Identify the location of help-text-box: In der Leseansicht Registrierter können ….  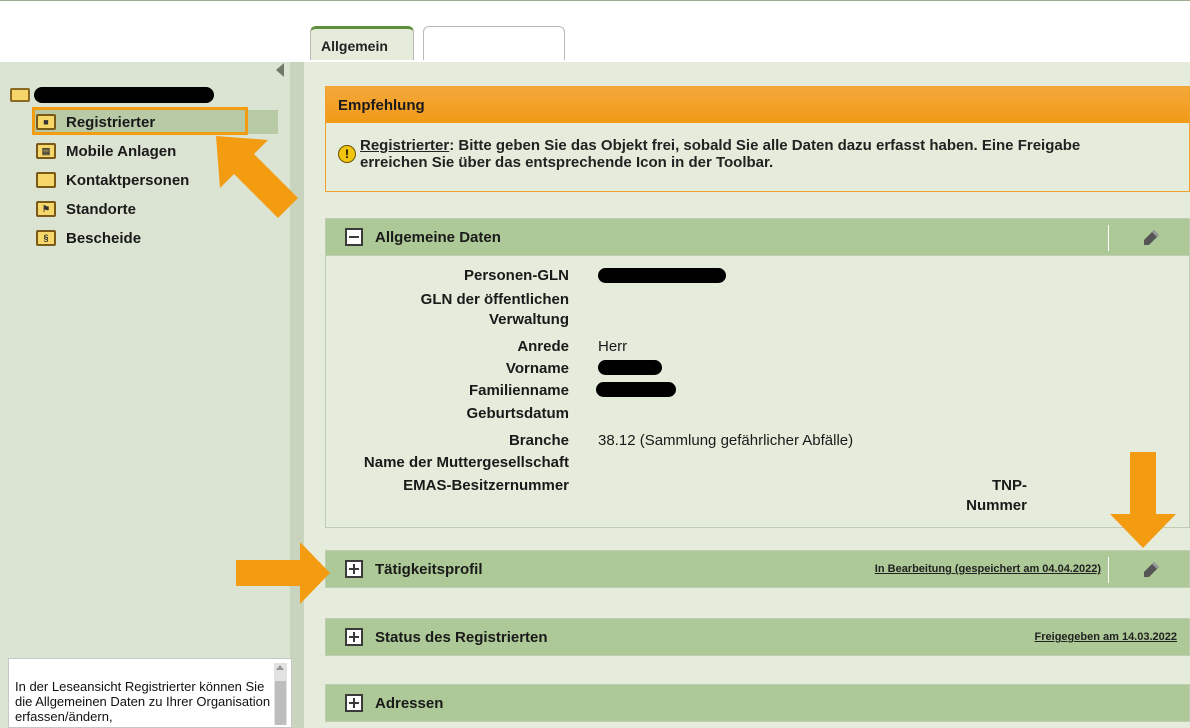
(150, 693).